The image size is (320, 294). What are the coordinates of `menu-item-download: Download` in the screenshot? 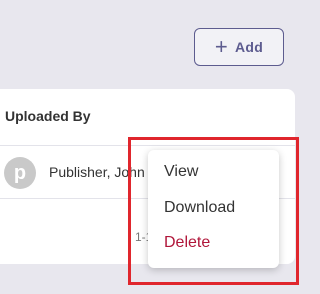 It's located at (199, 208).